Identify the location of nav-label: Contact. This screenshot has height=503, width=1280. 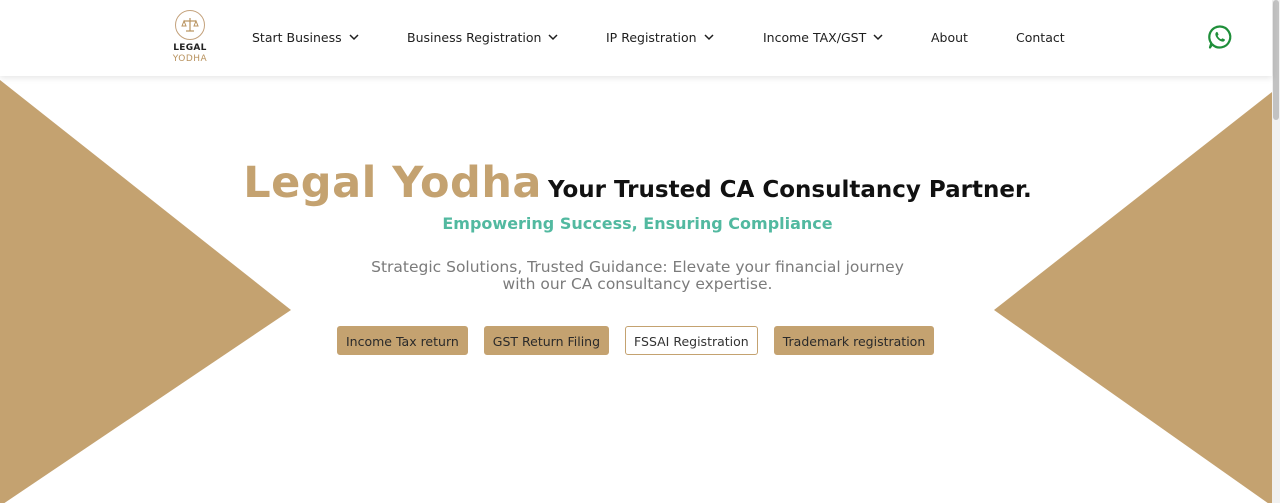
(1040, 37).